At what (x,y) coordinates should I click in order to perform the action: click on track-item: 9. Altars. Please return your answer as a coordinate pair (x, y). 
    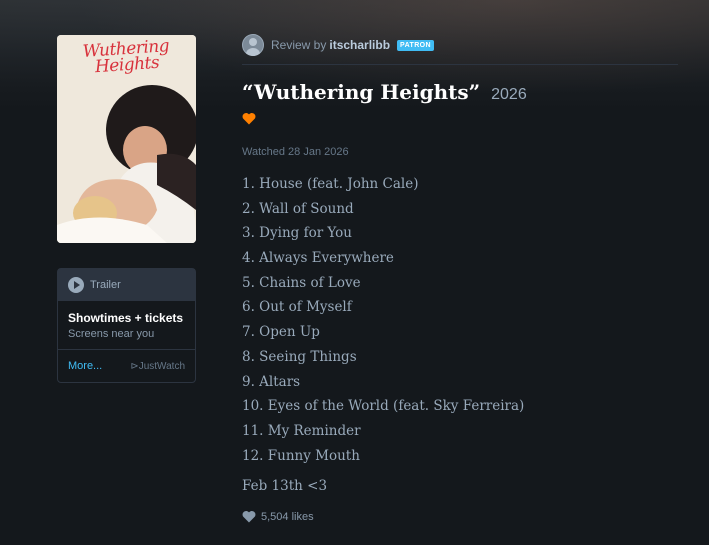
    Looking at the image, I should click on (271, 381).